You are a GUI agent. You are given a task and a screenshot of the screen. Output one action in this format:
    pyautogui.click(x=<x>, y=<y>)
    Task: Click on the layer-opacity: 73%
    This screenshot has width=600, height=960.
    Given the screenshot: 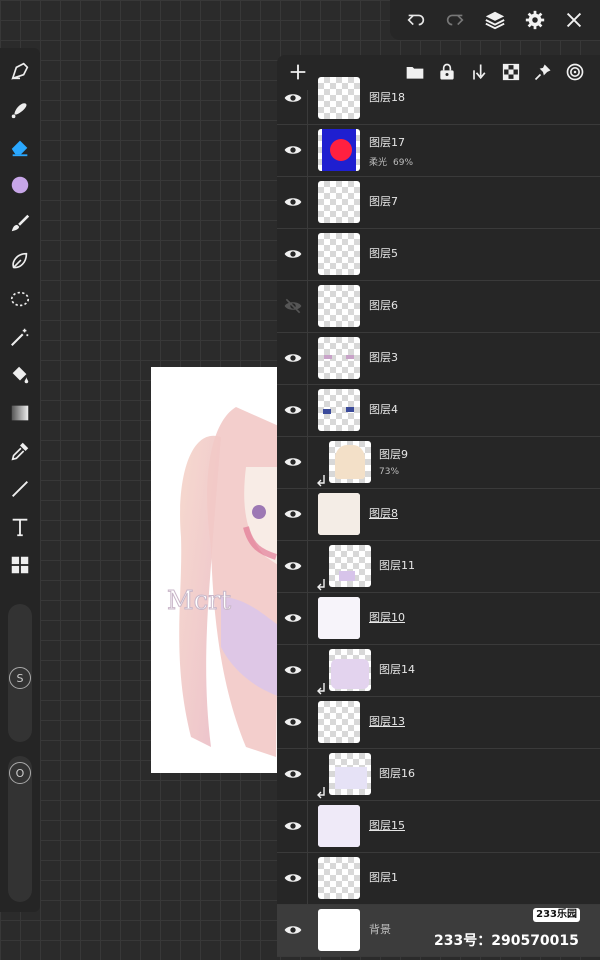 What is the action you would take?
    pyautogui.click(x=389, y=472)
    